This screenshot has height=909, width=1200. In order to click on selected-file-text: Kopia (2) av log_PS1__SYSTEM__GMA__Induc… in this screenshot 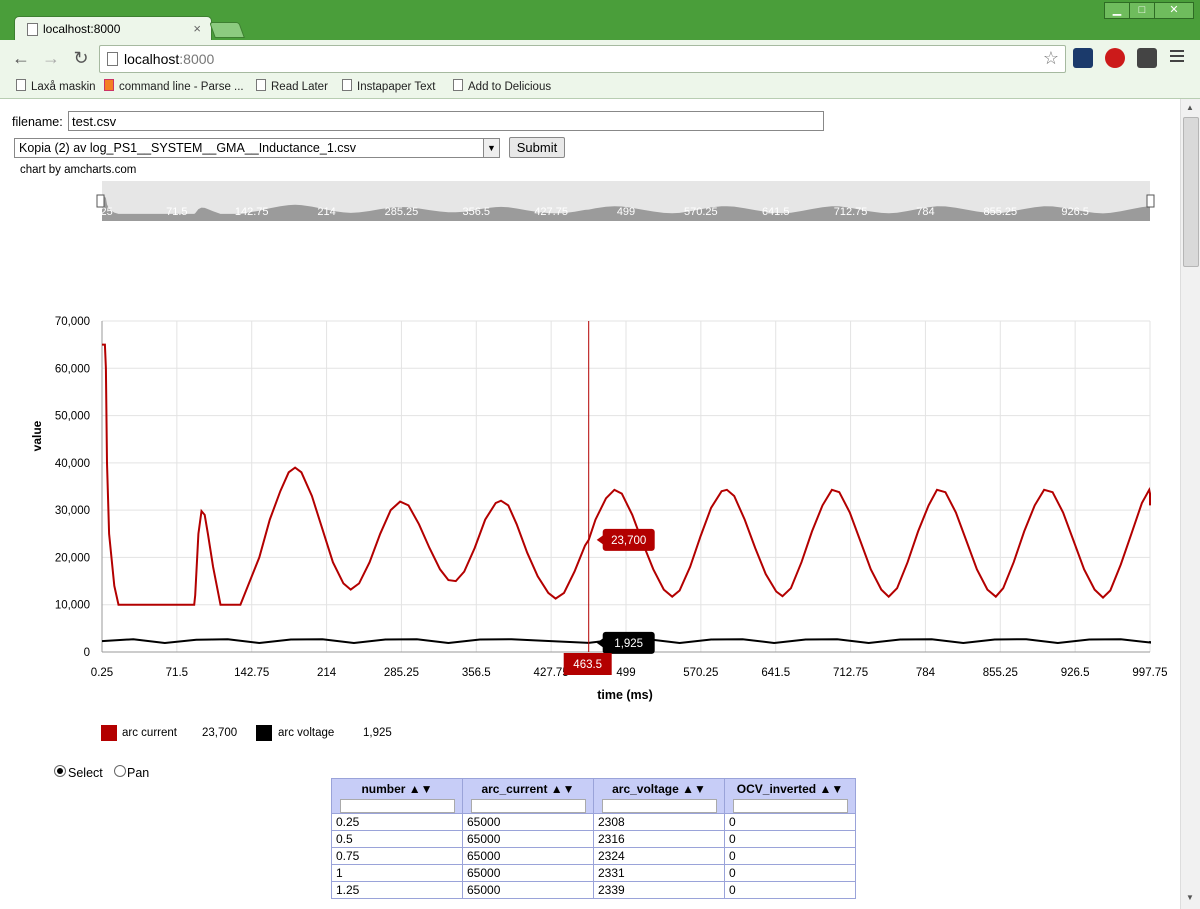, I will do `click(187, 148)`.